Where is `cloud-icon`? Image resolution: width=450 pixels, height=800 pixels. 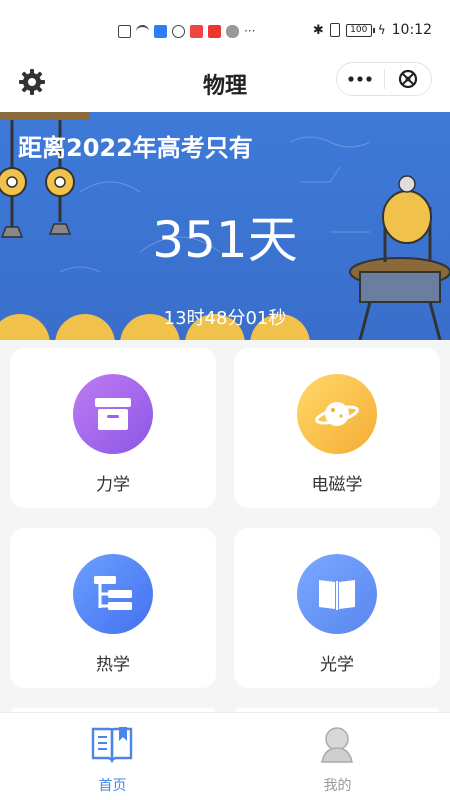
cloud-icon is located at coordinates (232, 31).